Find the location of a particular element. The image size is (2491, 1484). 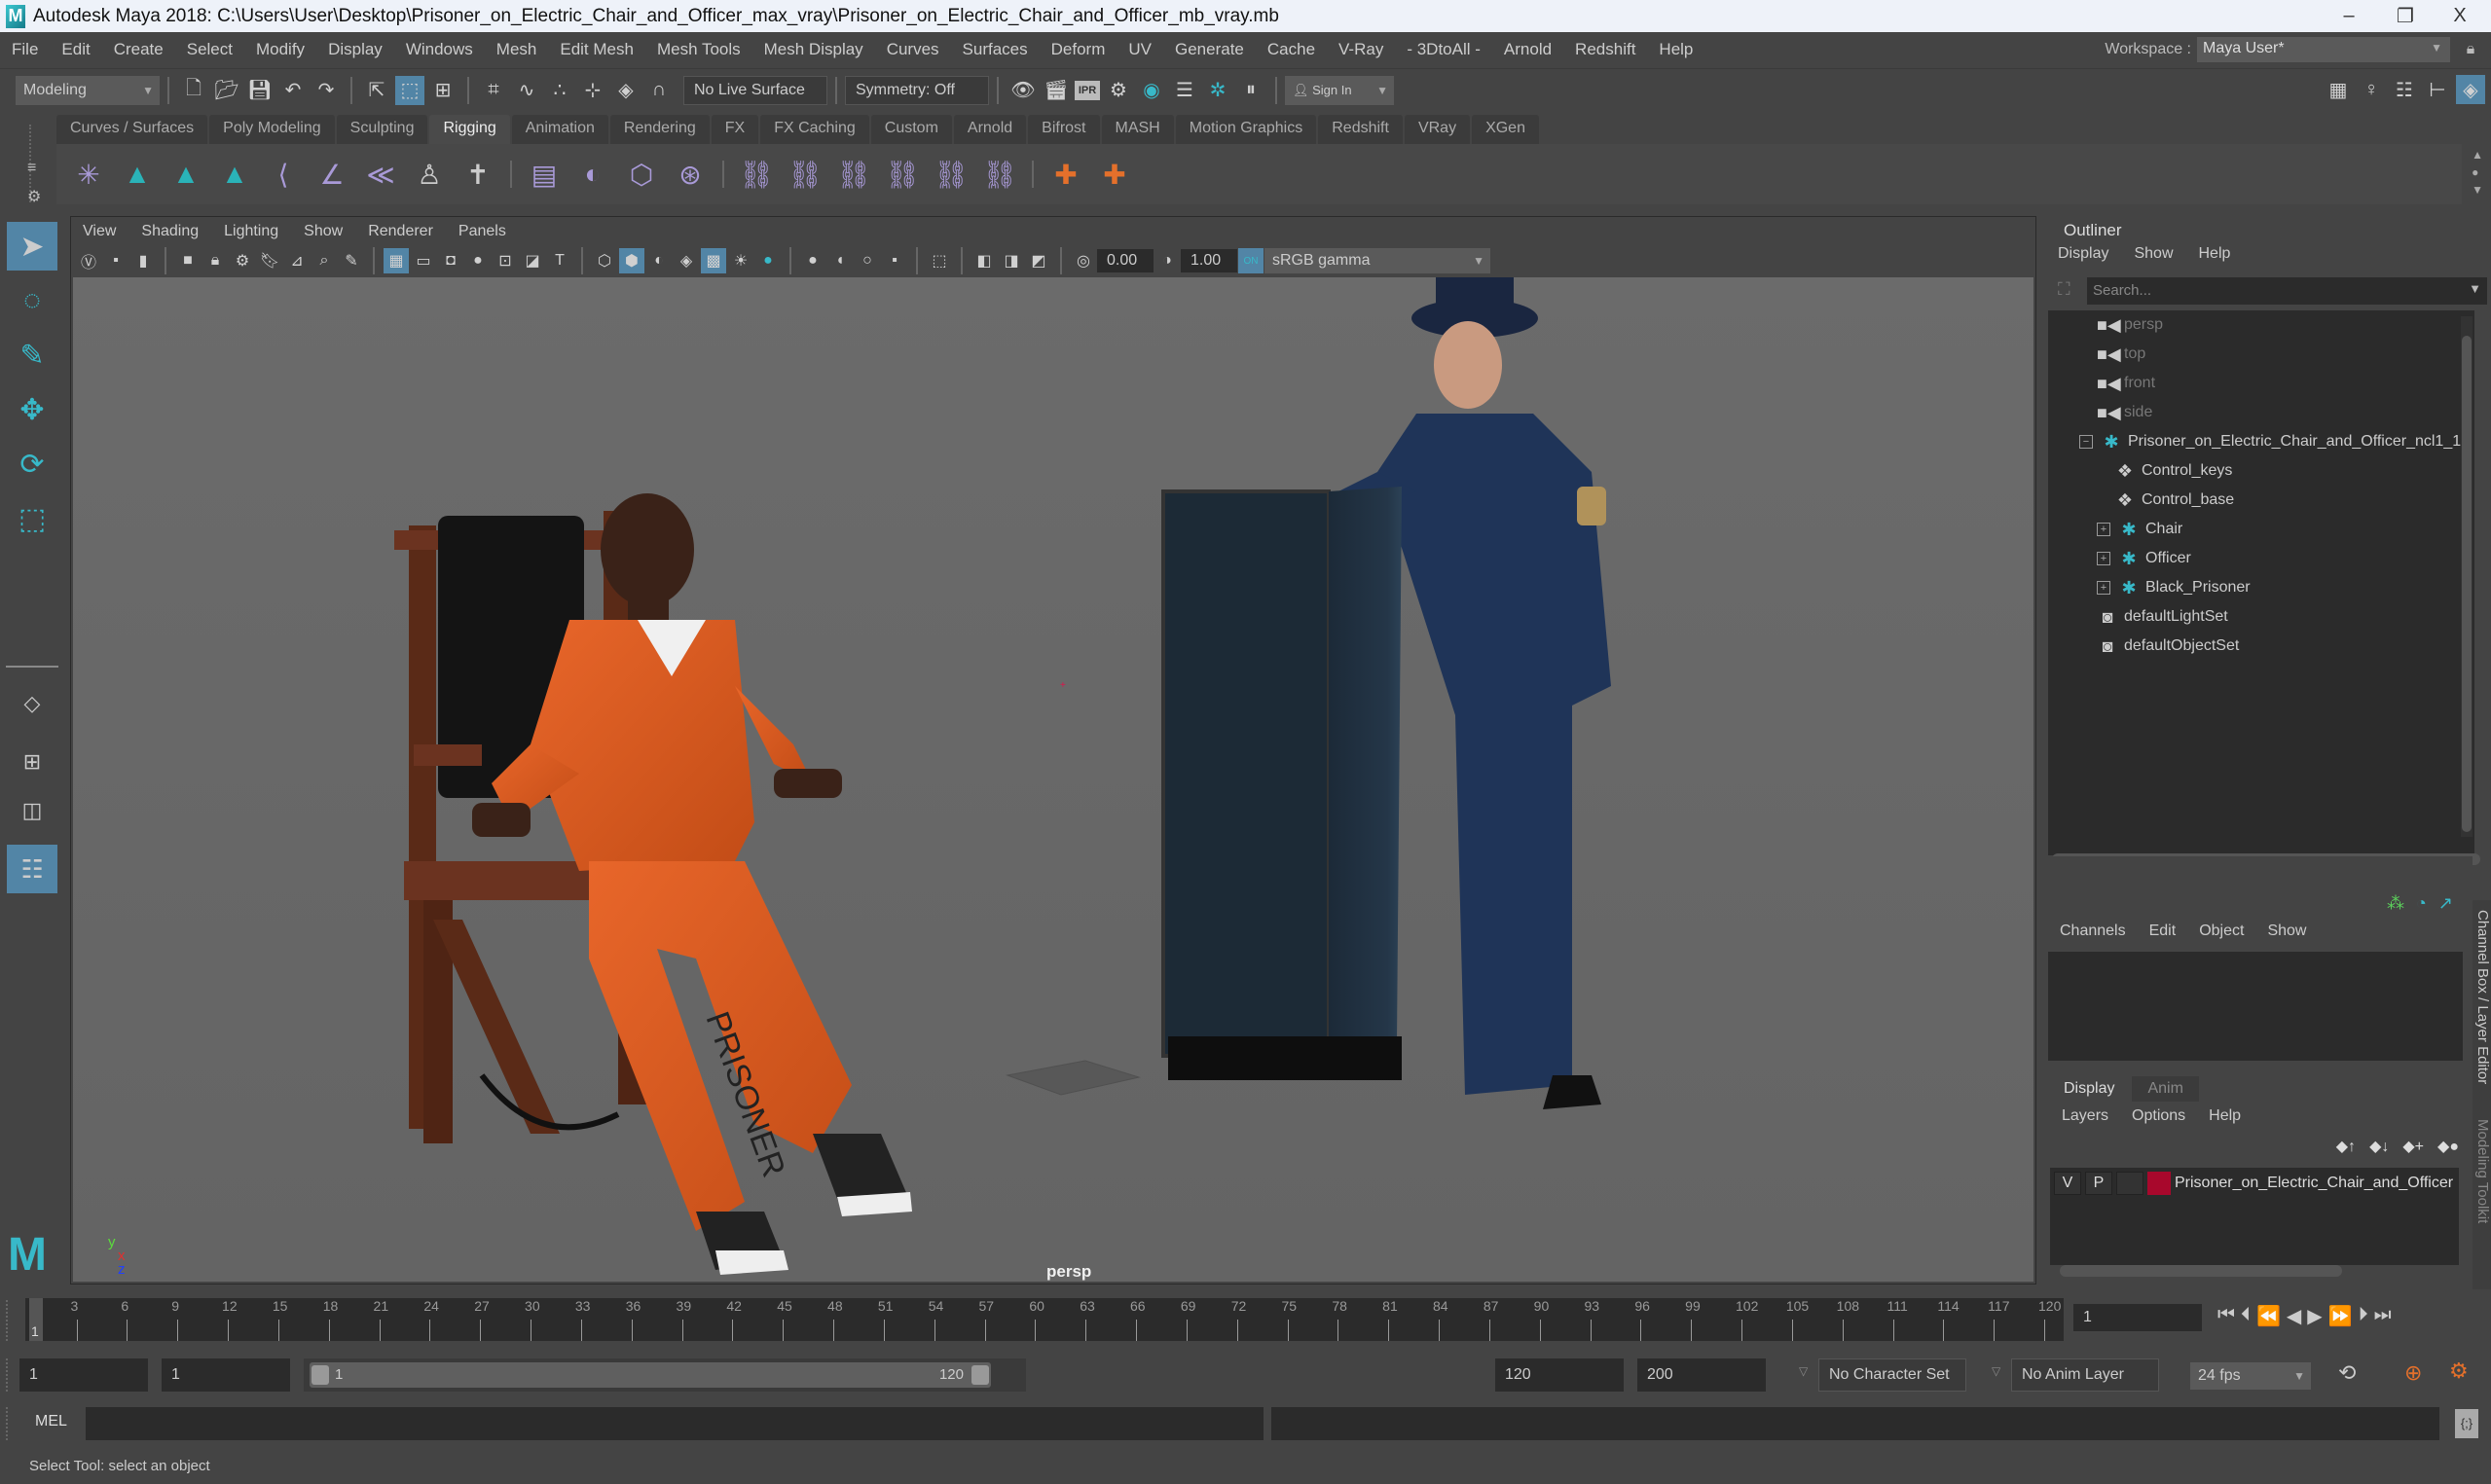

menu-modify: Modify is located at coordinates (280, 50).